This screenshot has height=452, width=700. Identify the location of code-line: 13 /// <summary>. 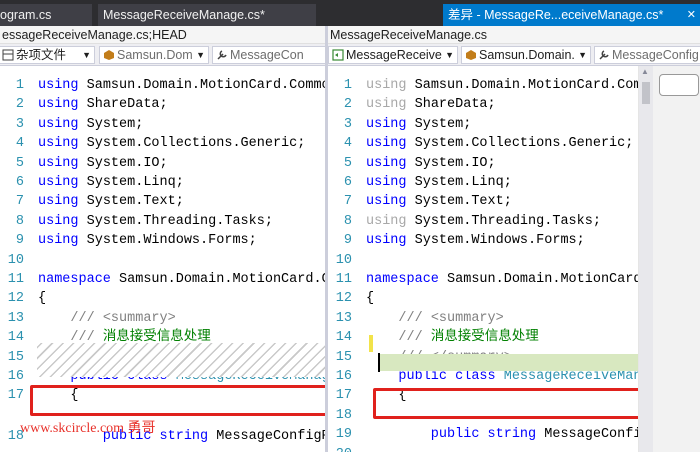
(162, 318).